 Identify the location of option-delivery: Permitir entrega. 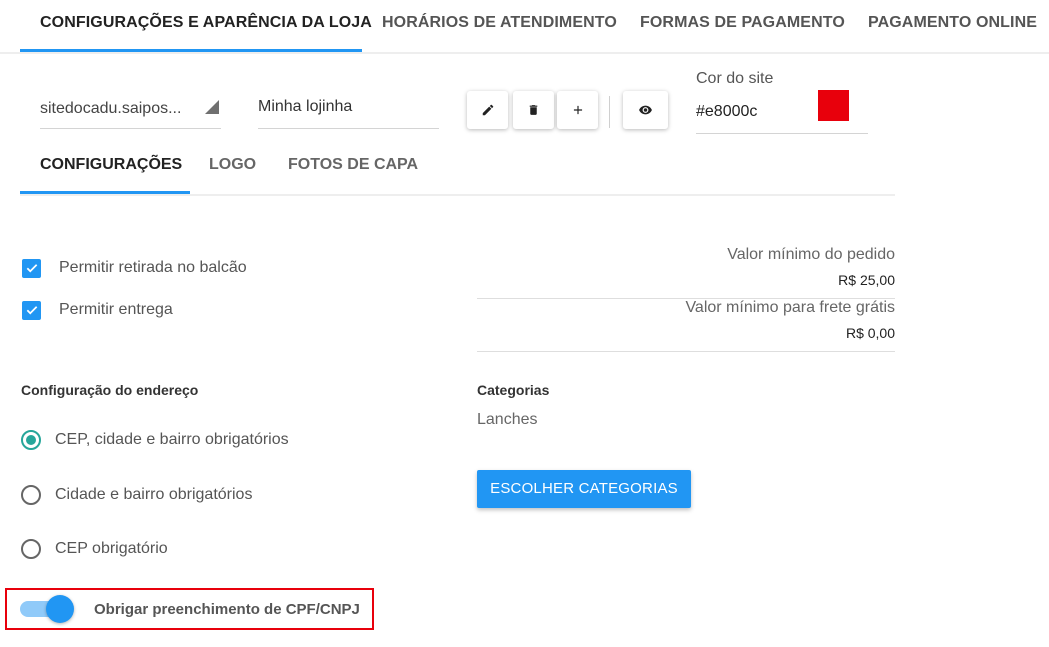
(97, 310).